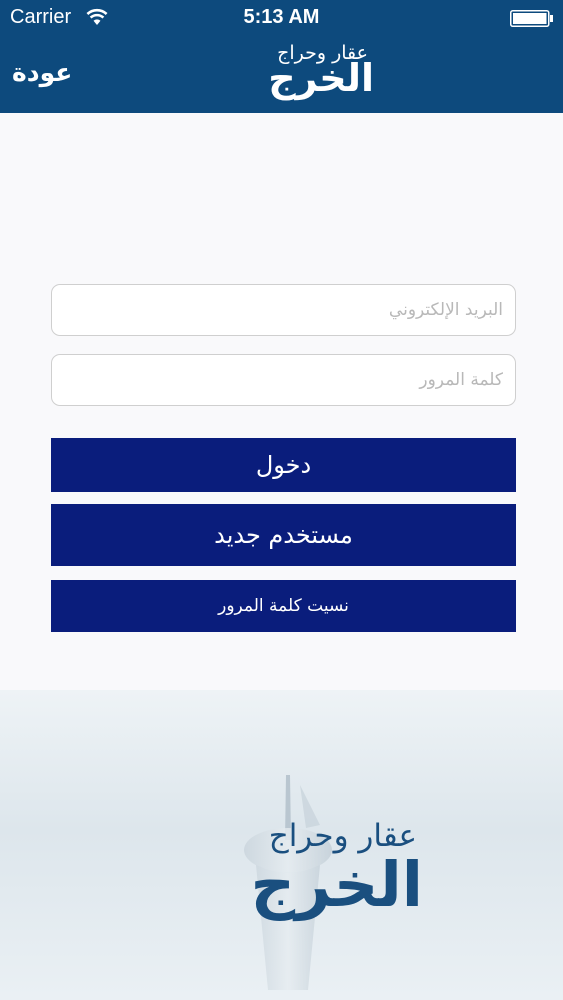  Describe the element at coordinates (42, 72) in the screenshot. I see `back-button: عودة` at that location.